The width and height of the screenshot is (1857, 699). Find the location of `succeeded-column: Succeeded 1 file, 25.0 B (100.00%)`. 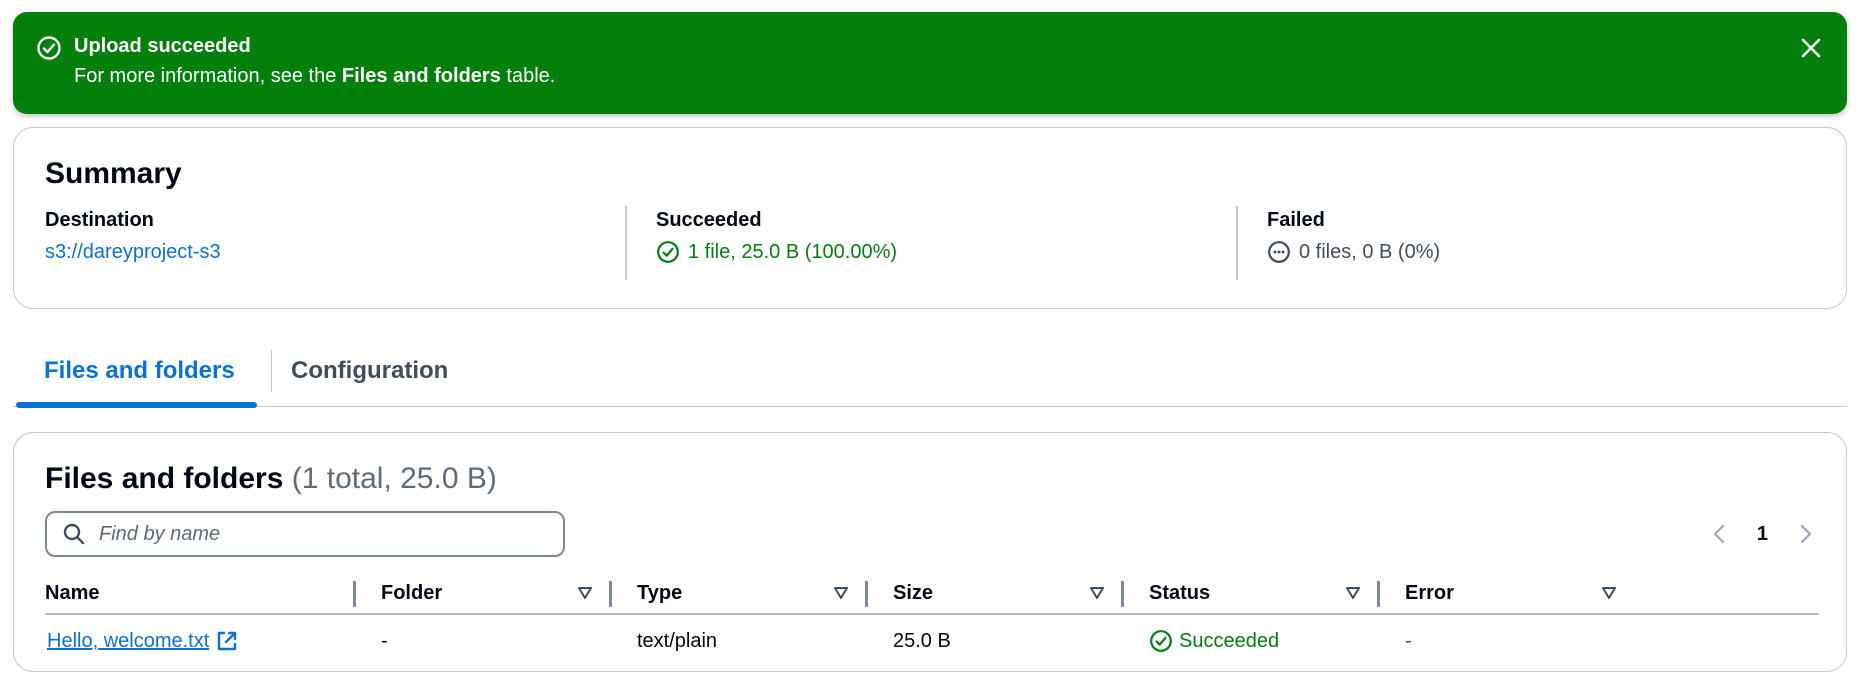

succeeded-column: Succeeded 1 file, 25.0 B (100.00%) is located at coordinates (936, 243).